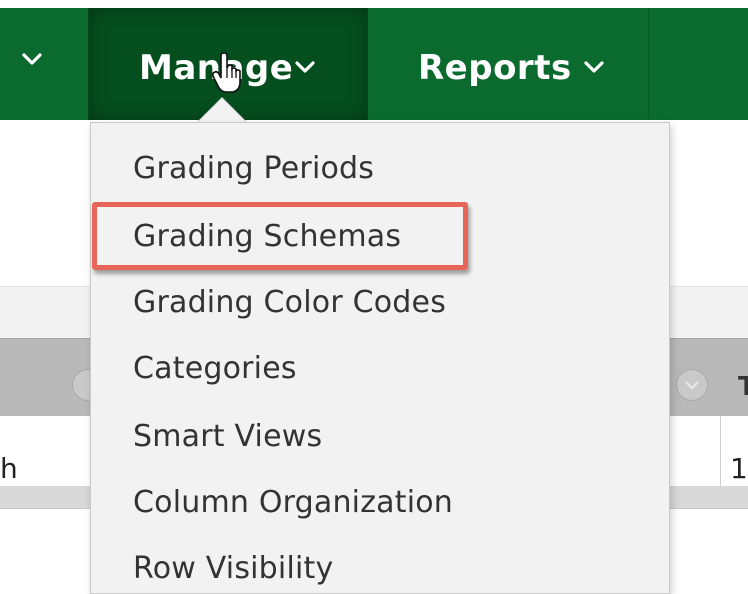 This screenshot has height=594, width=748. Describe the element at coordinates (720, 451) in the screenshot. I see `column-divider` at that location.